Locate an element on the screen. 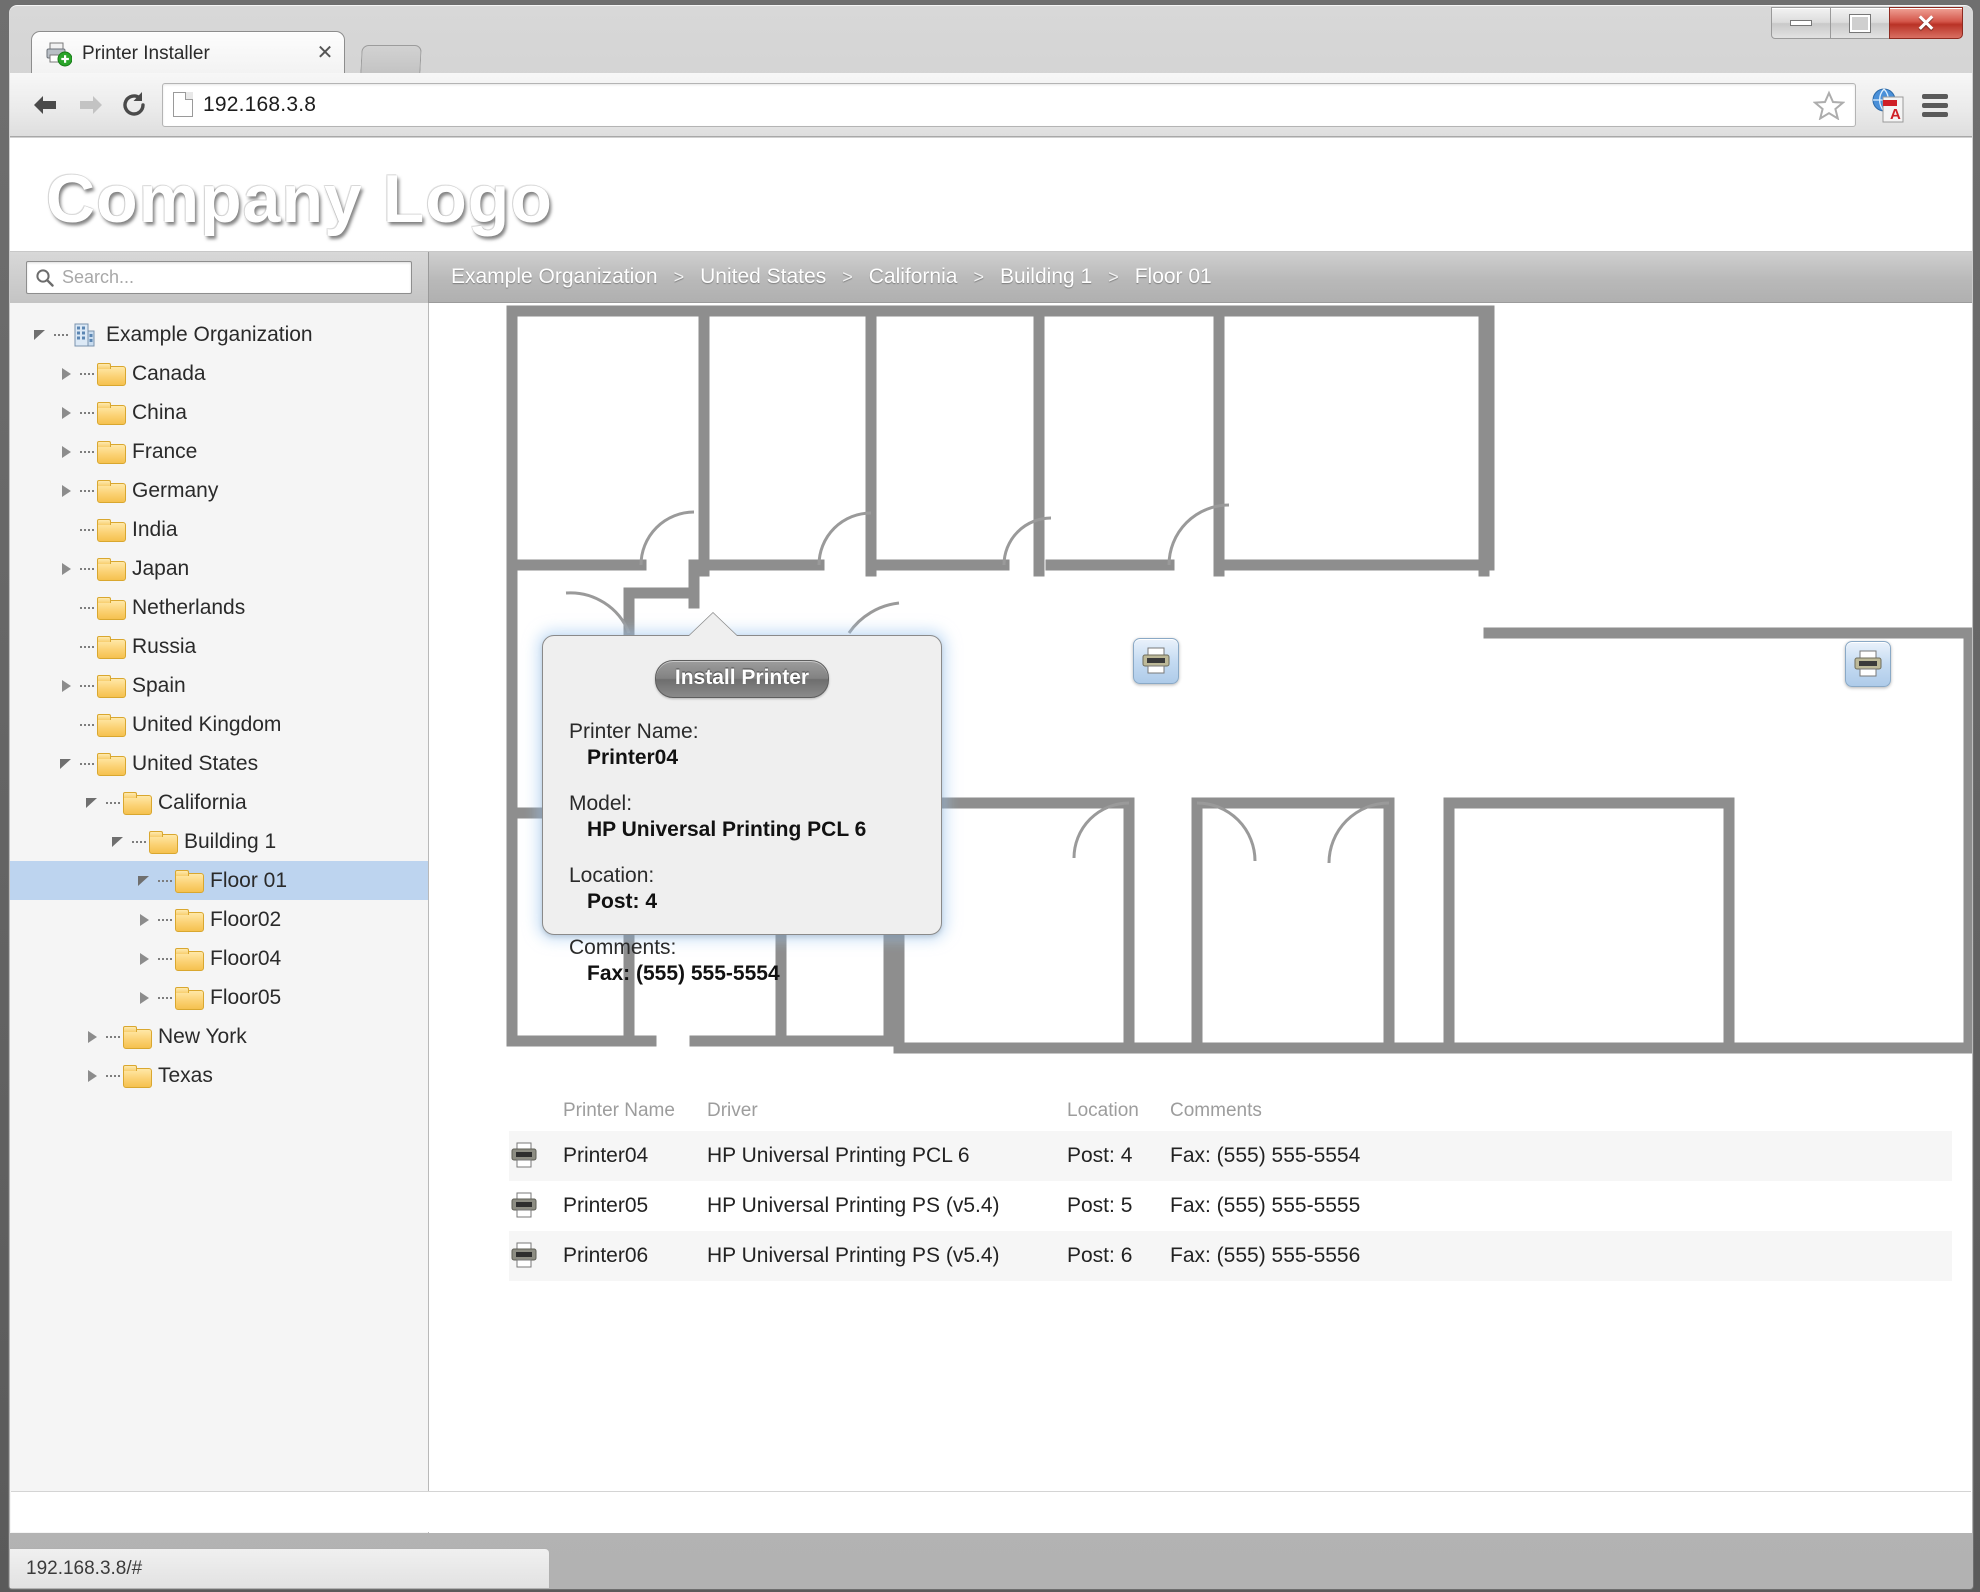  popup-field-label: Model: is located at coordinates (601, 803).